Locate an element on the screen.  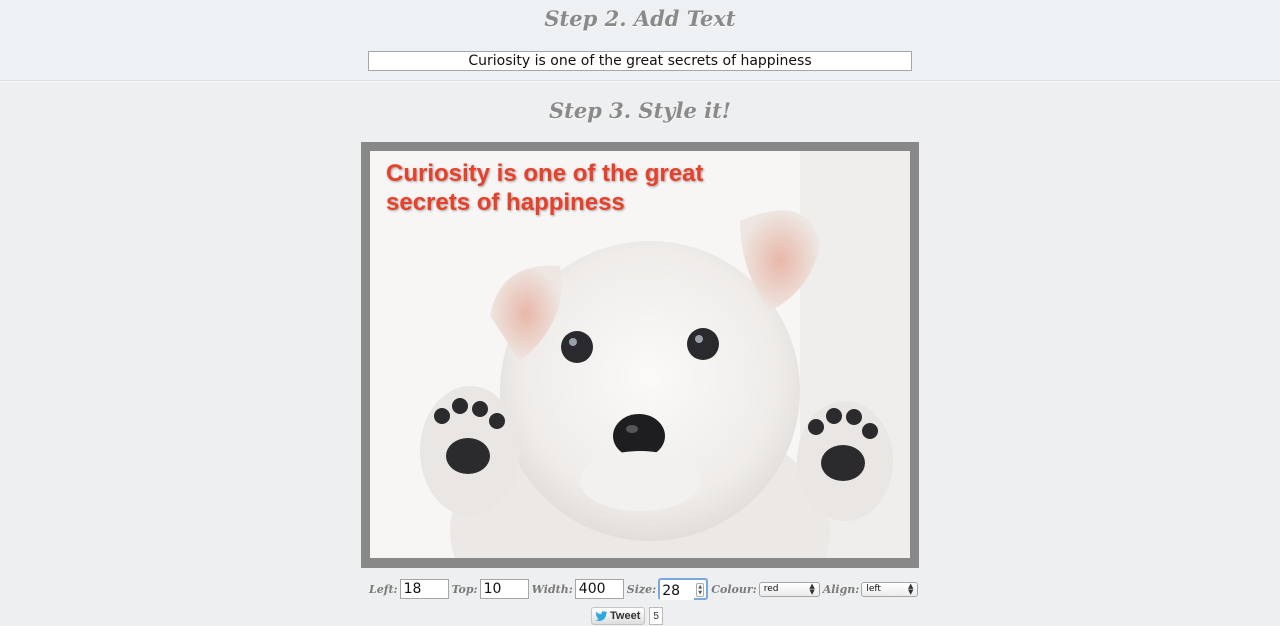
share-row: Tweet 5 is located at coordinates (627, 616).